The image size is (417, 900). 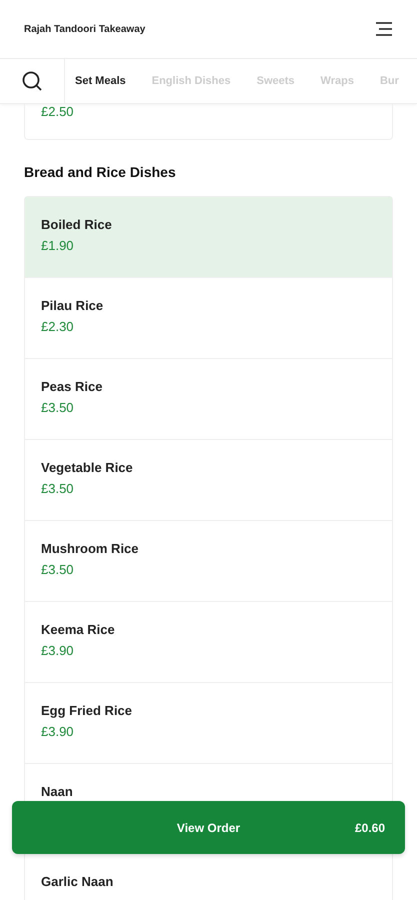 I want to click on item-price: £2.50, so click(x=58, y=111).